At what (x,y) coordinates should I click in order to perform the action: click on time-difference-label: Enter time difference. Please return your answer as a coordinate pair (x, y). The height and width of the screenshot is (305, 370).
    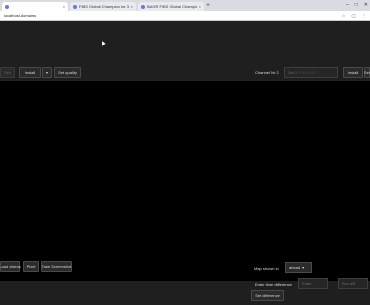
    Looking at the image, I should click on (273, 284).